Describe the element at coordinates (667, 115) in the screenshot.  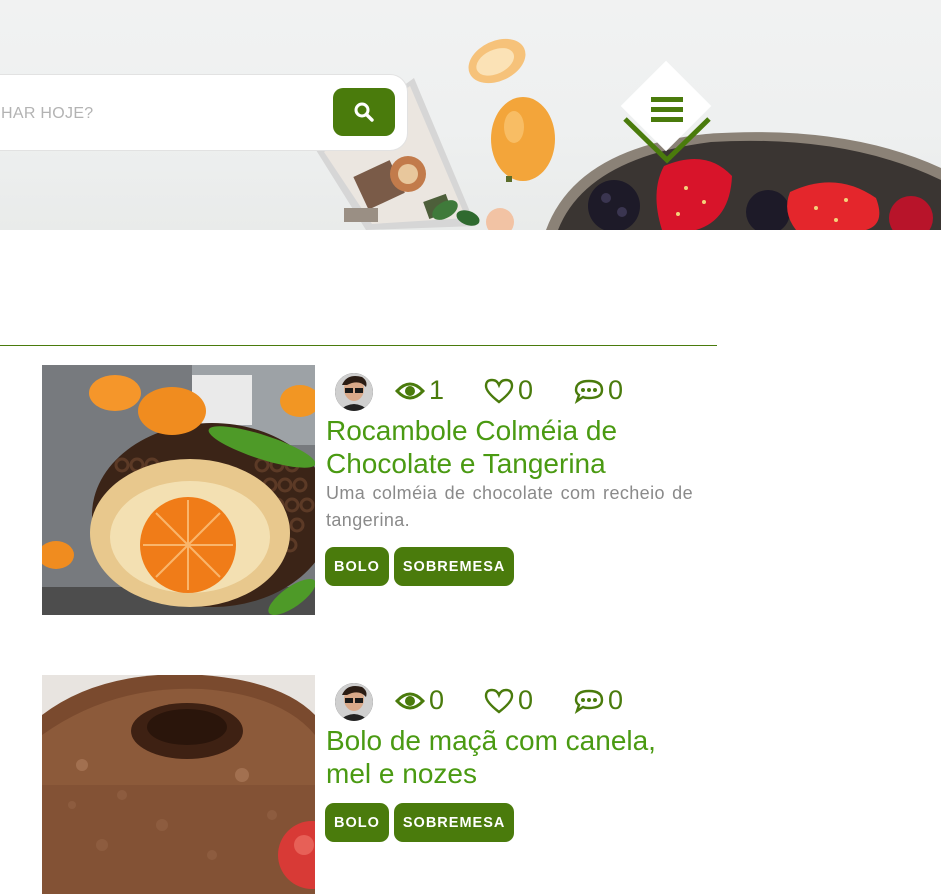
I see `menu-toggle` at that location.